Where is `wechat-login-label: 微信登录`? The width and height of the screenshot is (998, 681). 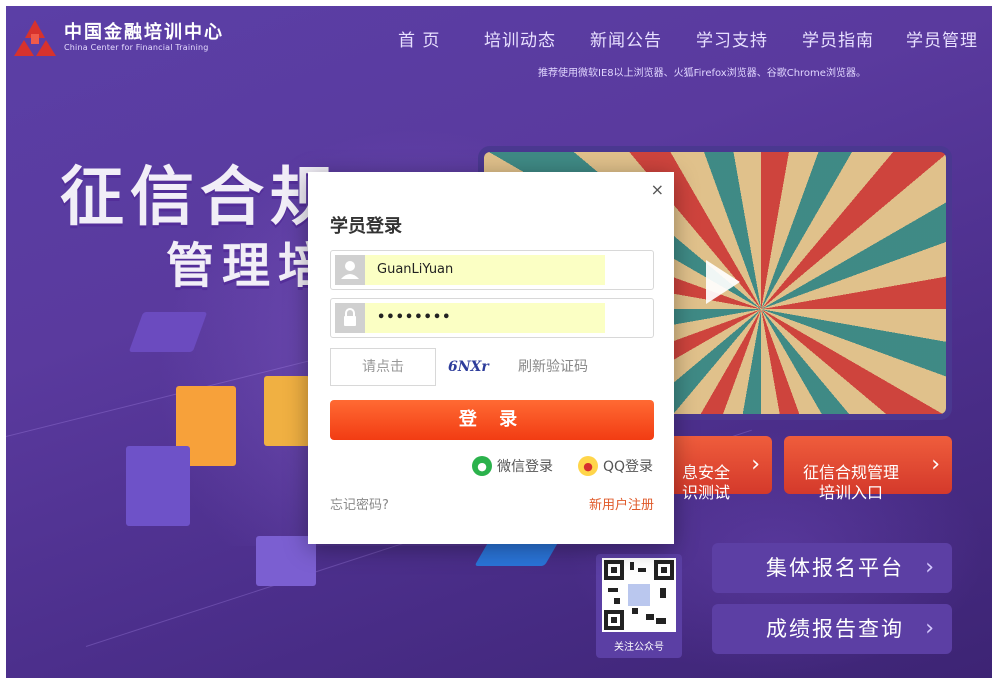
wechat-login-label: 微信登录 is located at coordinates (525, 467).